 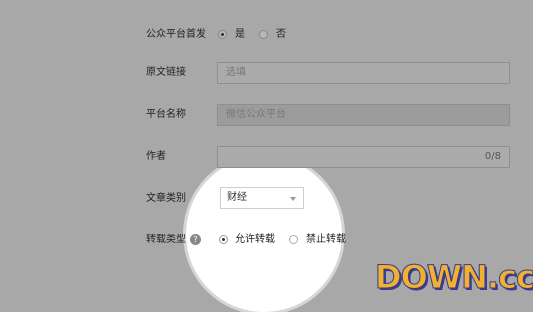 I want to click on platform-name-field: 微信公众平台, so click(x=363, y=115).